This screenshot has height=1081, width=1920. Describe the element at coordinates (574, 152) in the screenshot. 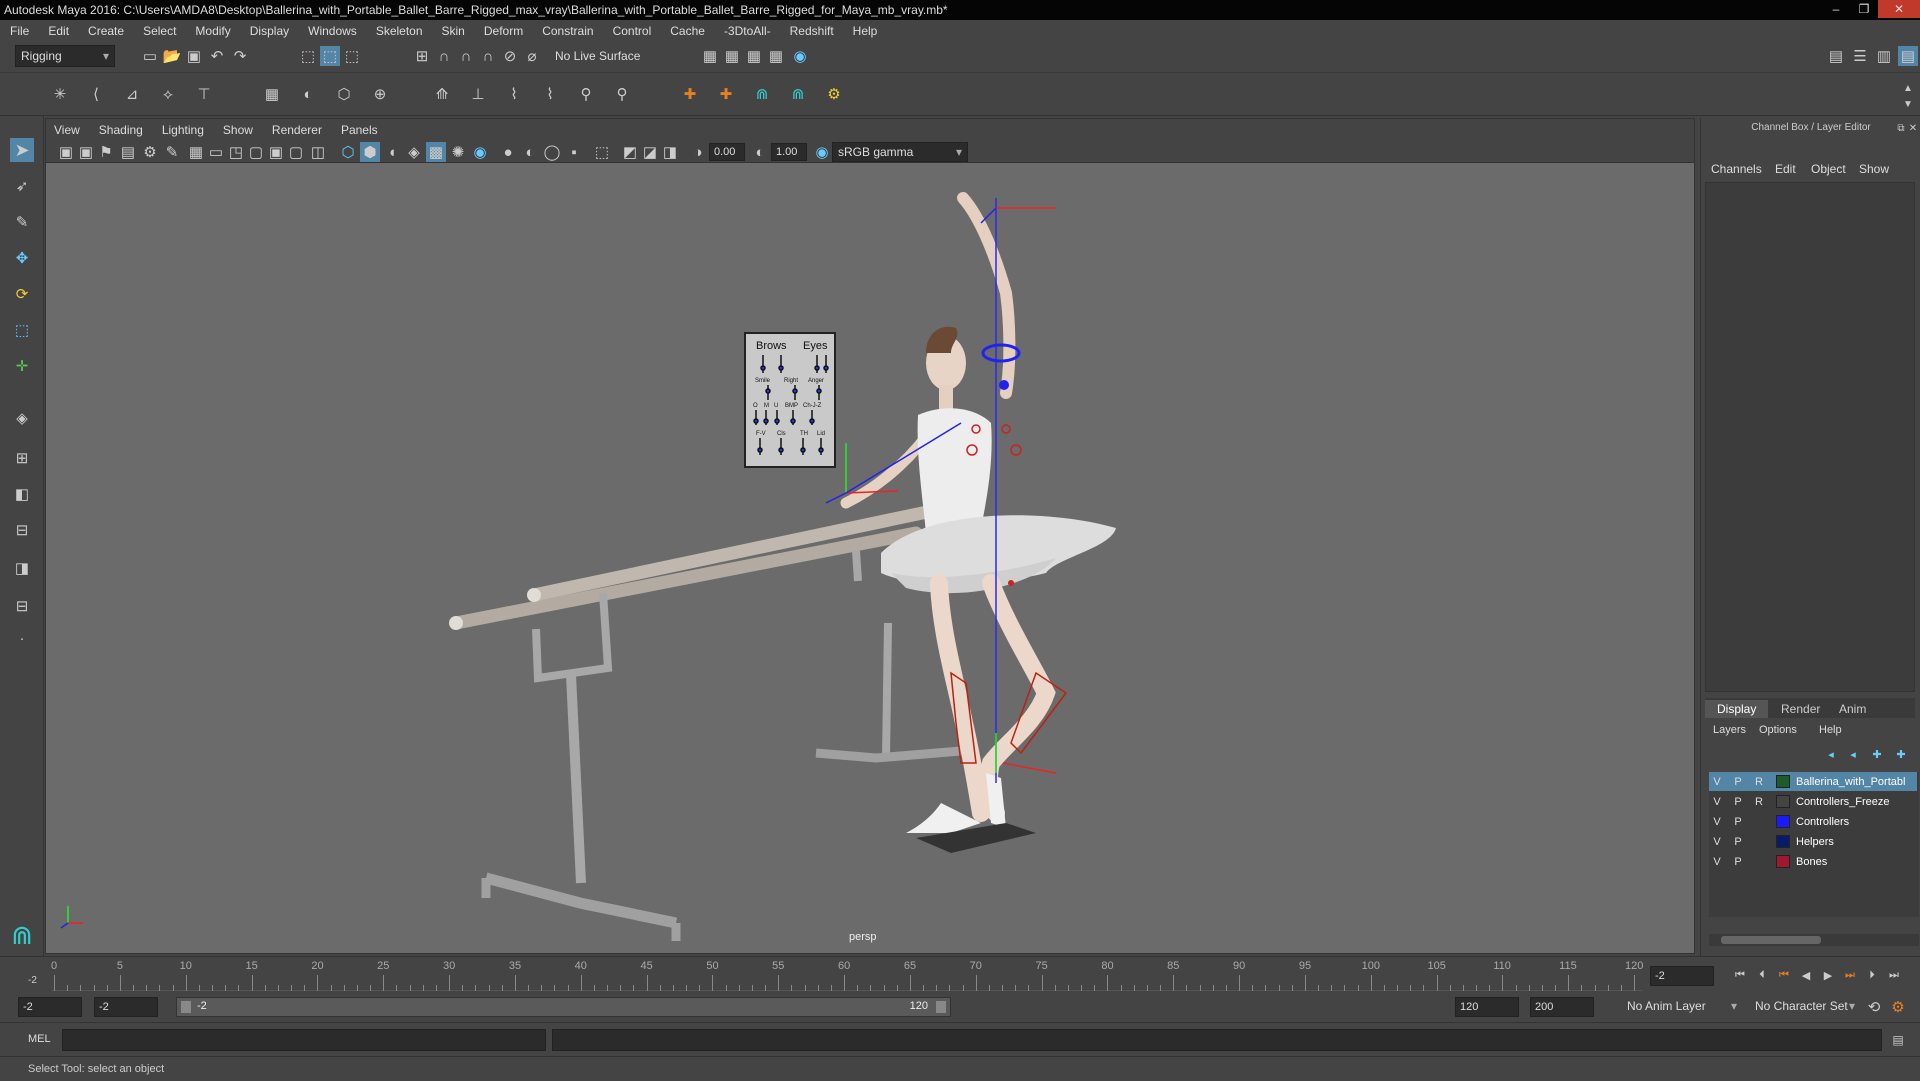

I see `depth-of-field-icon: ▪` at that location.